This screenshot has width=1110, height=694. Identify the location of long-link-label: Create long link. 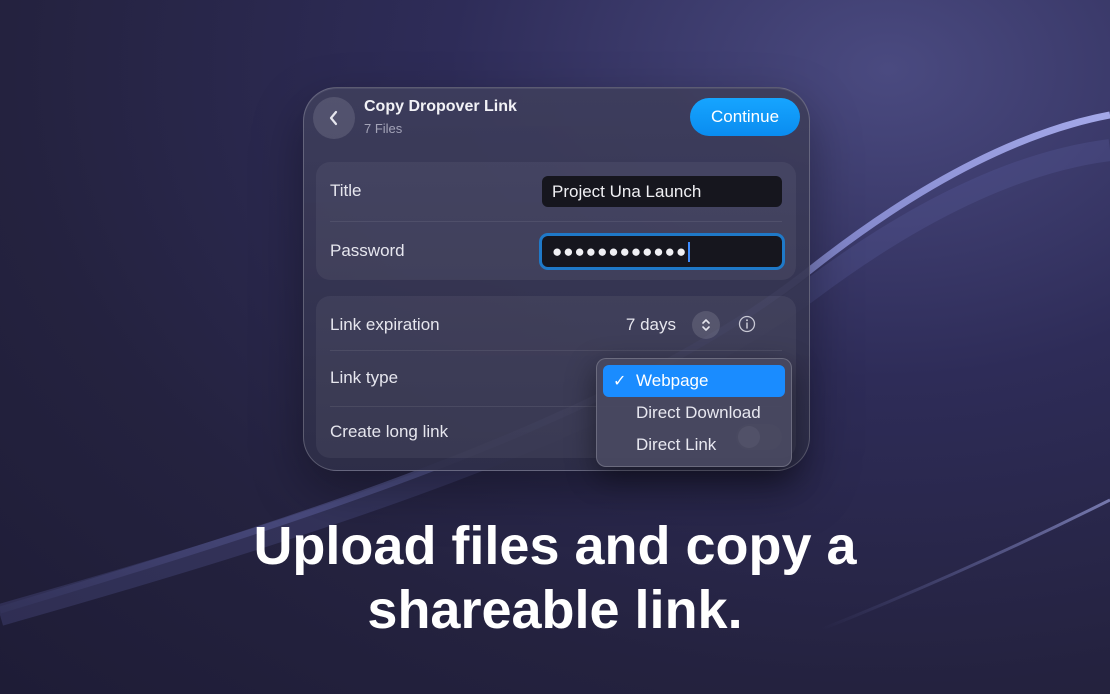
(389, 431).